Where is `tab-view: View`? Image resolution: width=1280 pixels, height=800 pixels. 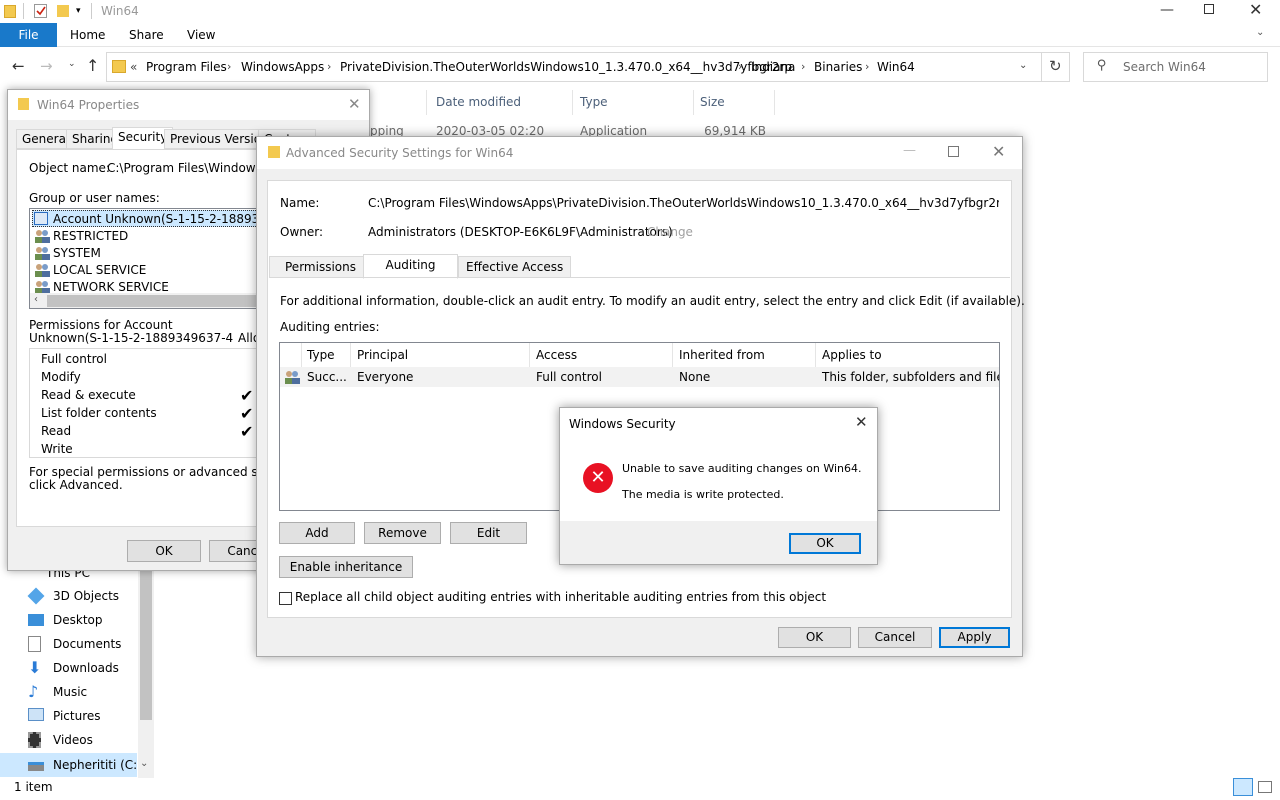
tab-view: View is located at coordinates (201, 35).